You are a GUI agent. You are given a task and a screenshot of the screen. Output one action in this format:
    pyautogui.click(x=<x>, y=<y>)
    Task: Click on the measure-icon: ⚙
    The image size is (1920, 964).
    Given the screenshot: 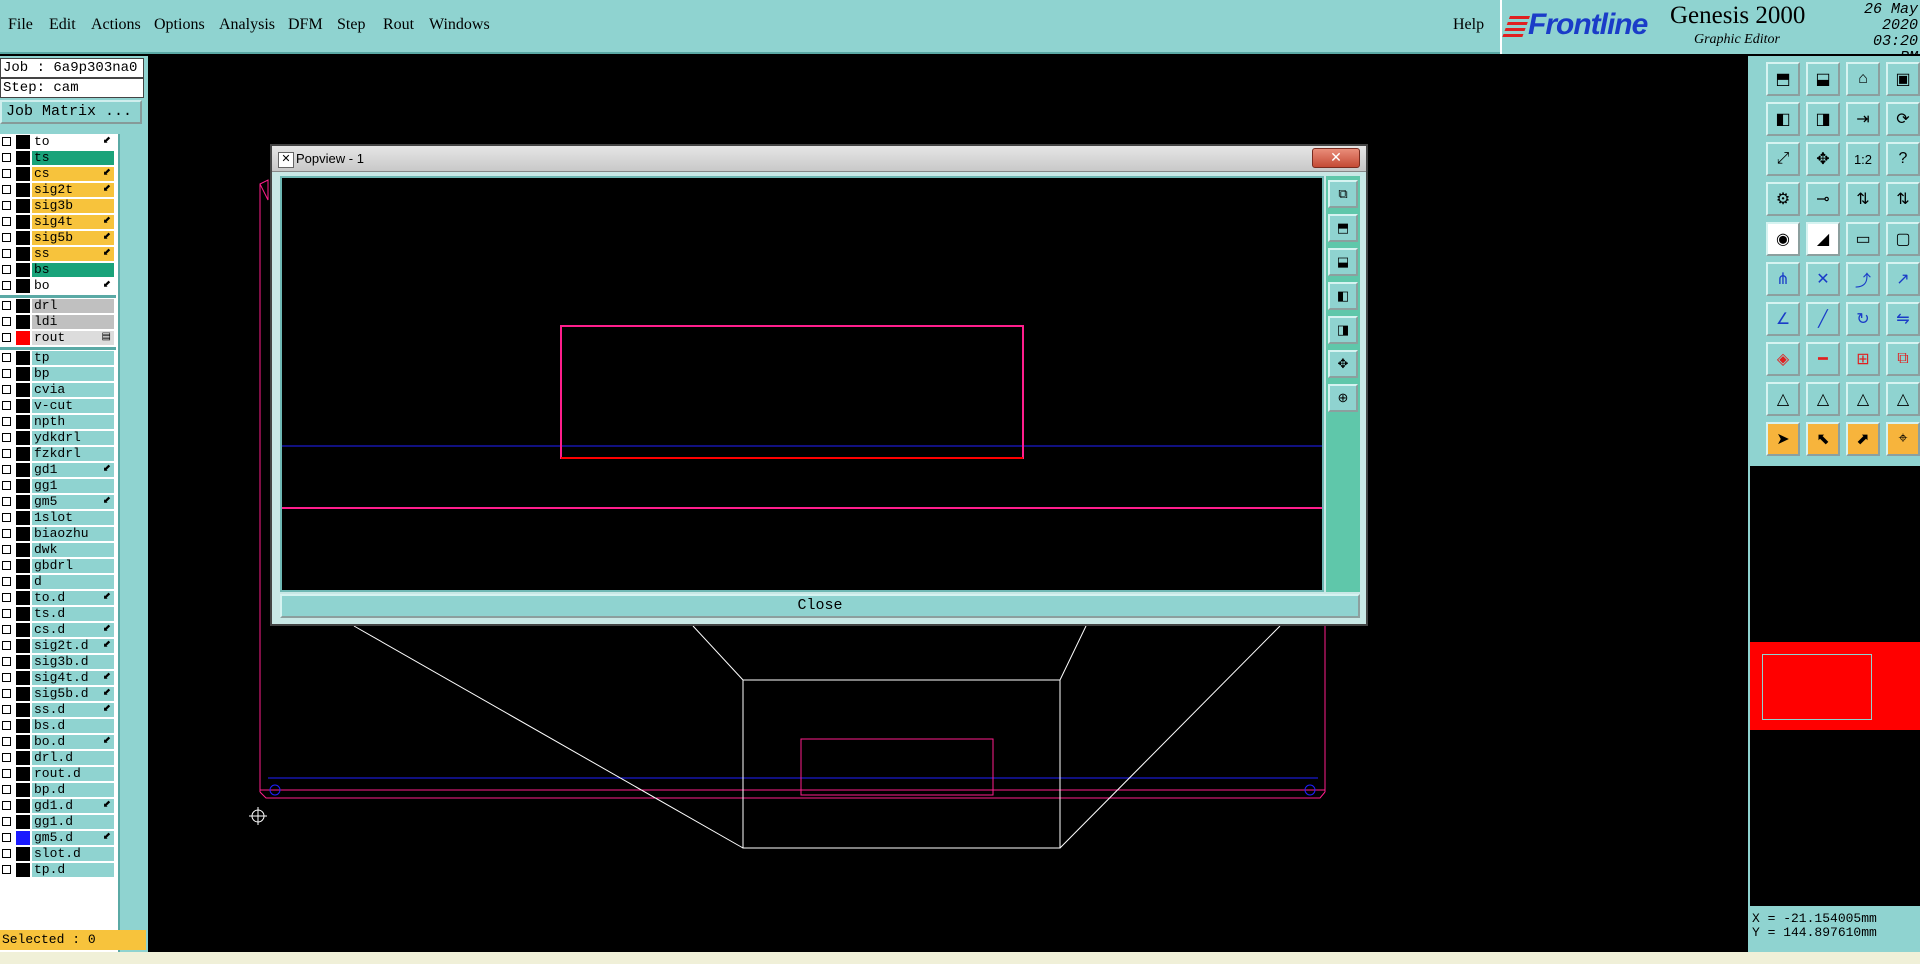 What is the action you would take?
    pyautogui.click(x=1783, y=199)
    